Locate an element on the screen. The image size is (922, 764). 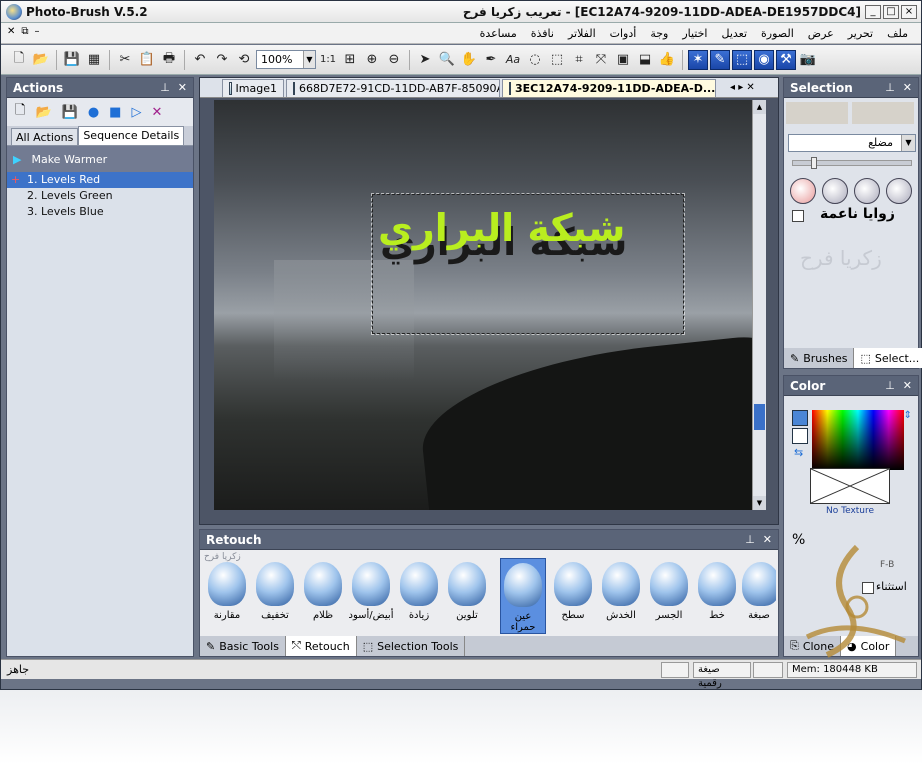
list-item: +1. Levels Red is located at coordinates (100, 180).